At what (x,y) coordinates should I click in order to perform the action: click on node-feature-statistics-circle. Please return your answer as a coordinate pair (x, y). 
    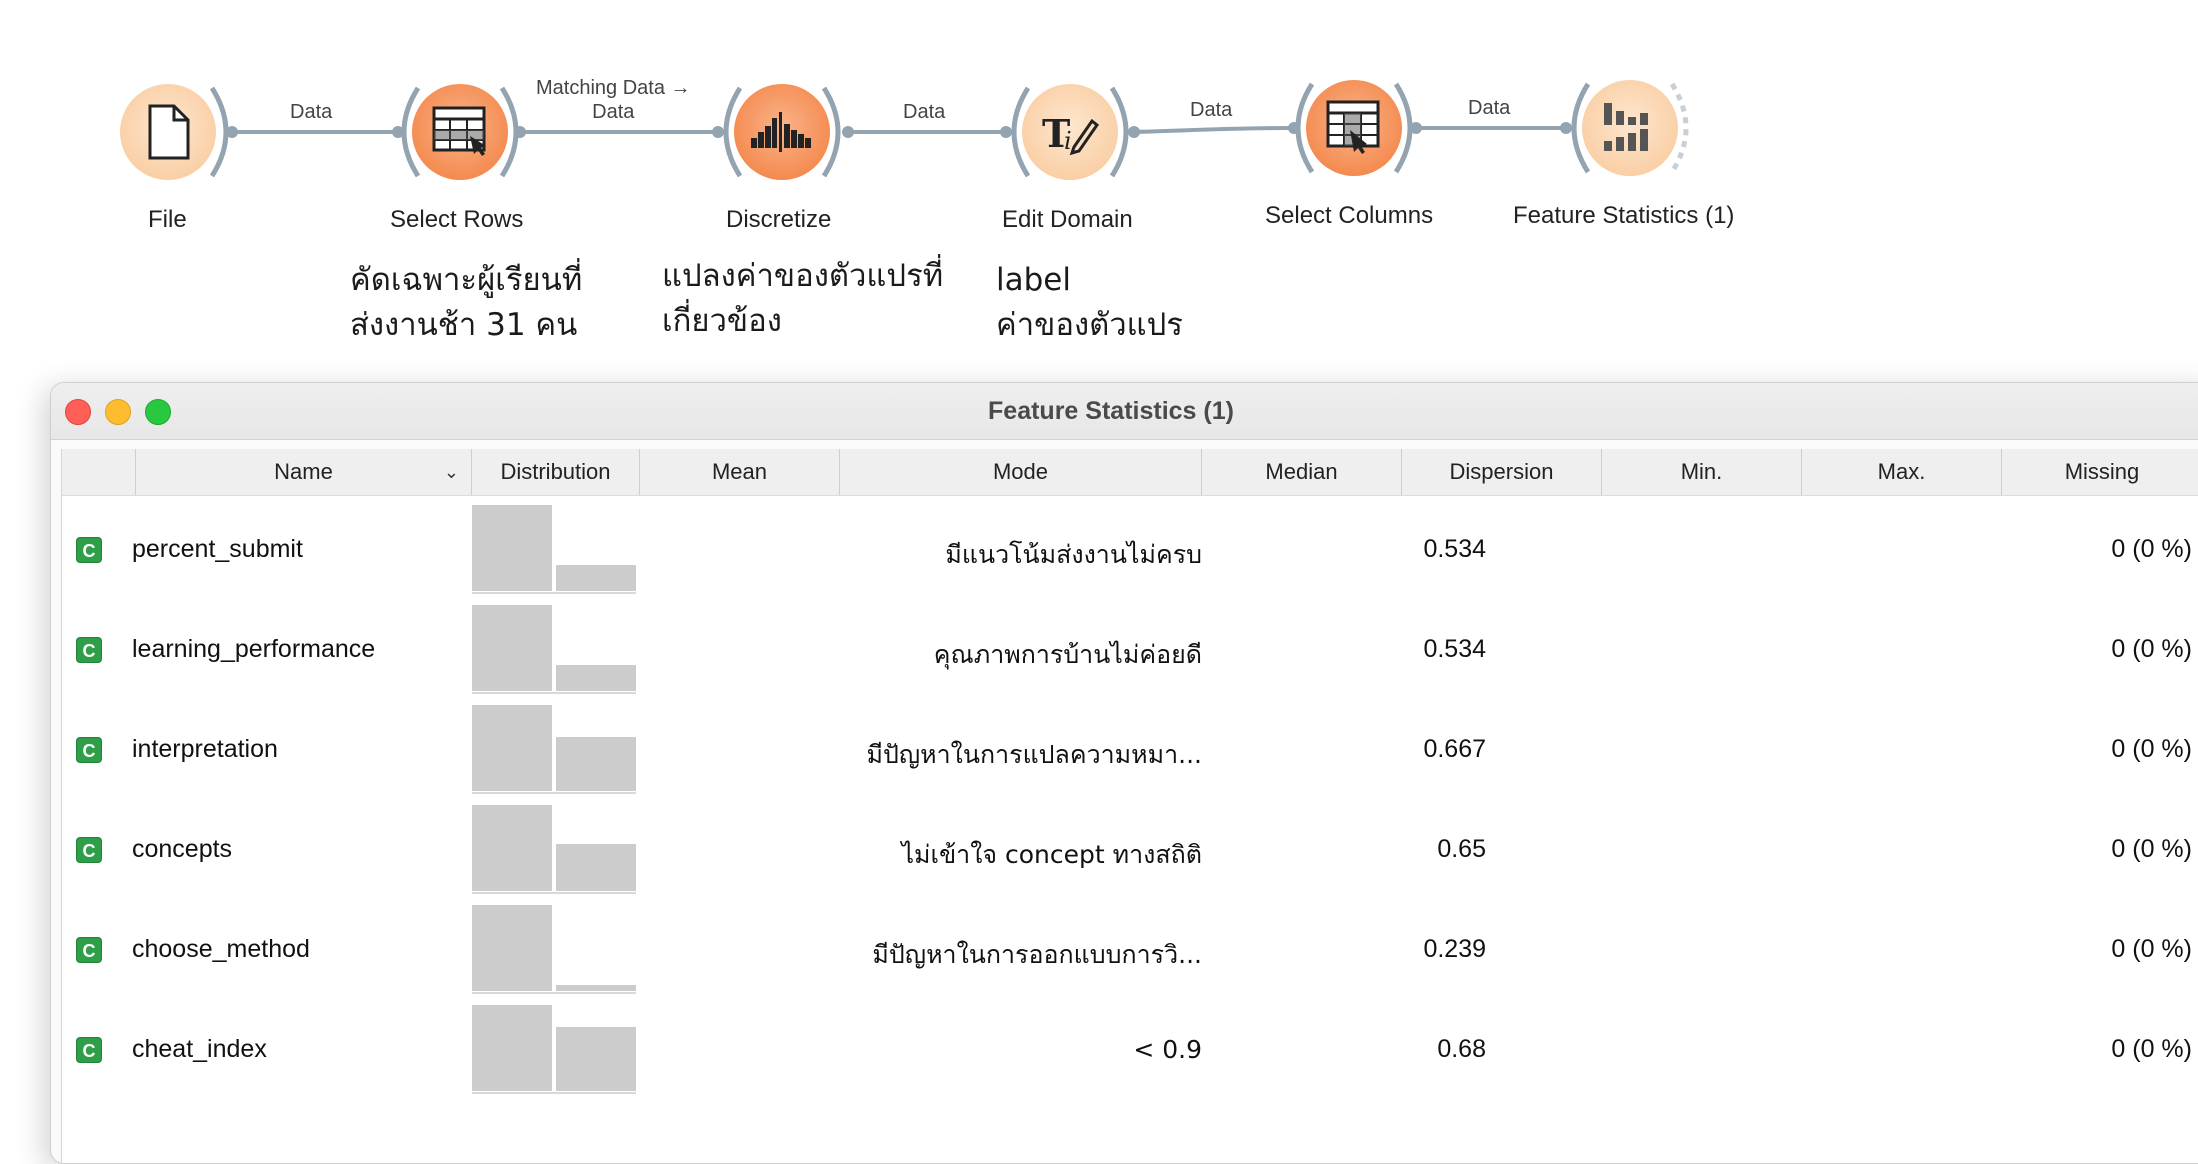
    Looking at the image, I should click on (1630, 128).